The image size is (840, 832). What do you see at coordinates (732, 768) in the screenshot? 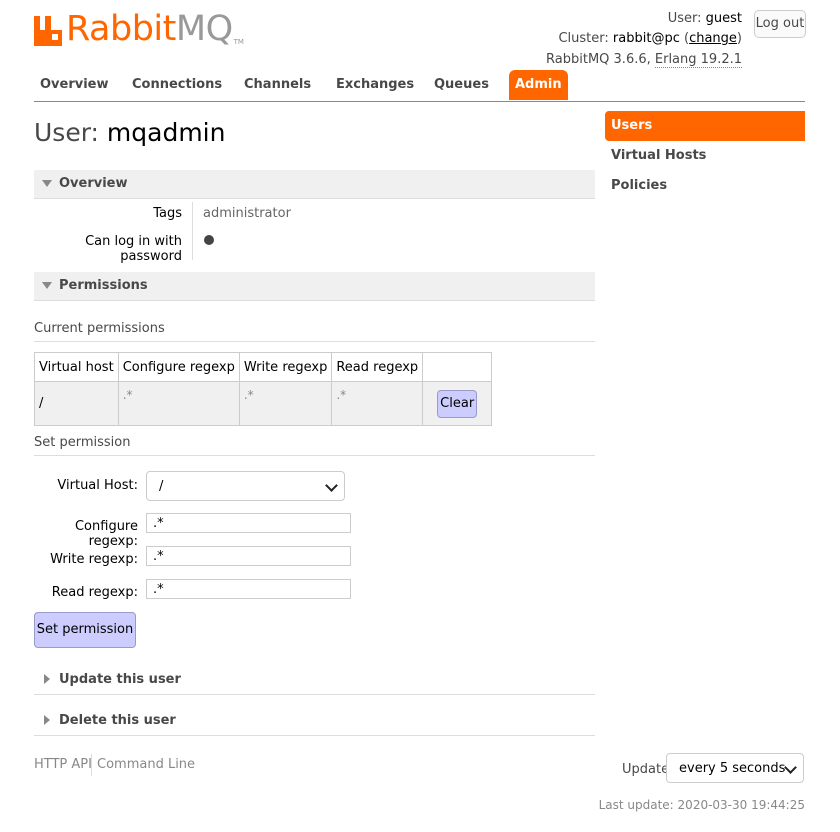
I see `update-interval-value: every 5 seconds` at bounding box center [732, 768].